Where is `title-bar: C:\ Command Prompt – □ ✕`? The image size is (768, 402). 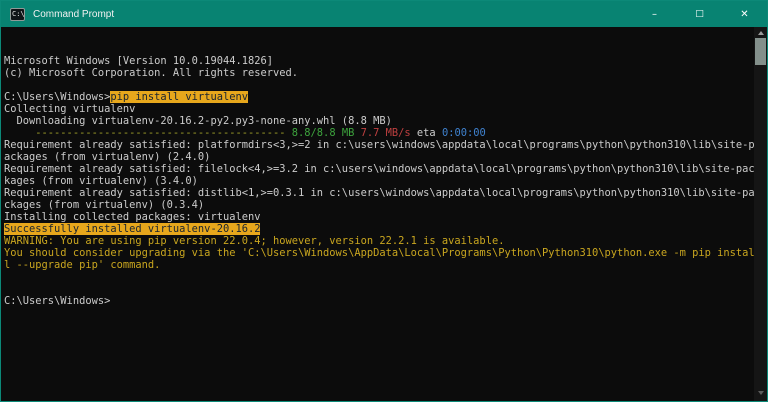
title-bar: C:\ Command Prompt – □ ✕ is located at coordinates (384, 14).